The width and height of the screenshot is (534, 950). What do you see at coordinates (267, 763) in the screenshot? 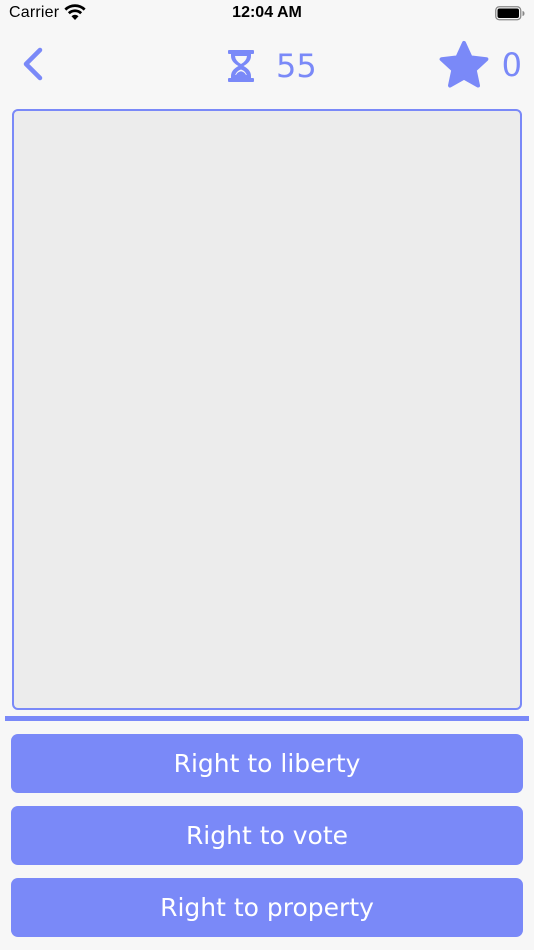
I see `answer-button: Right to liberty` at bounding box center [267, 763].